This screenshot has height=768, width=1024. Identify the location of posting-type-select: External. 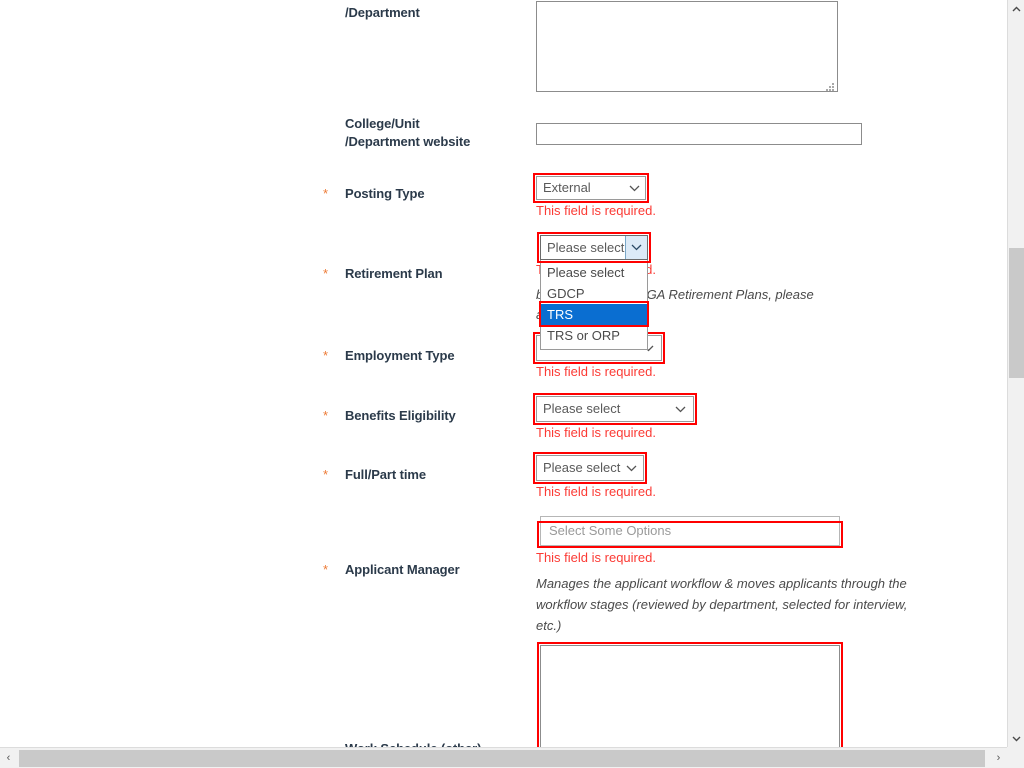
(591, 188).